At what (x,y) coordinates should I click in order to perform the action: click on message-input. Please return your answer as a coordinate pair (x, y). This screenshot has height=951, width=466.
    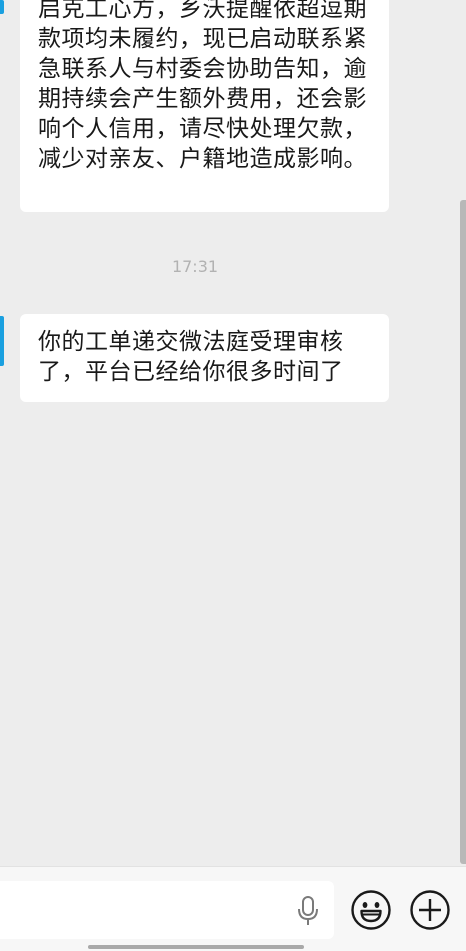
    Looking at the image, I should click on (167, 910).